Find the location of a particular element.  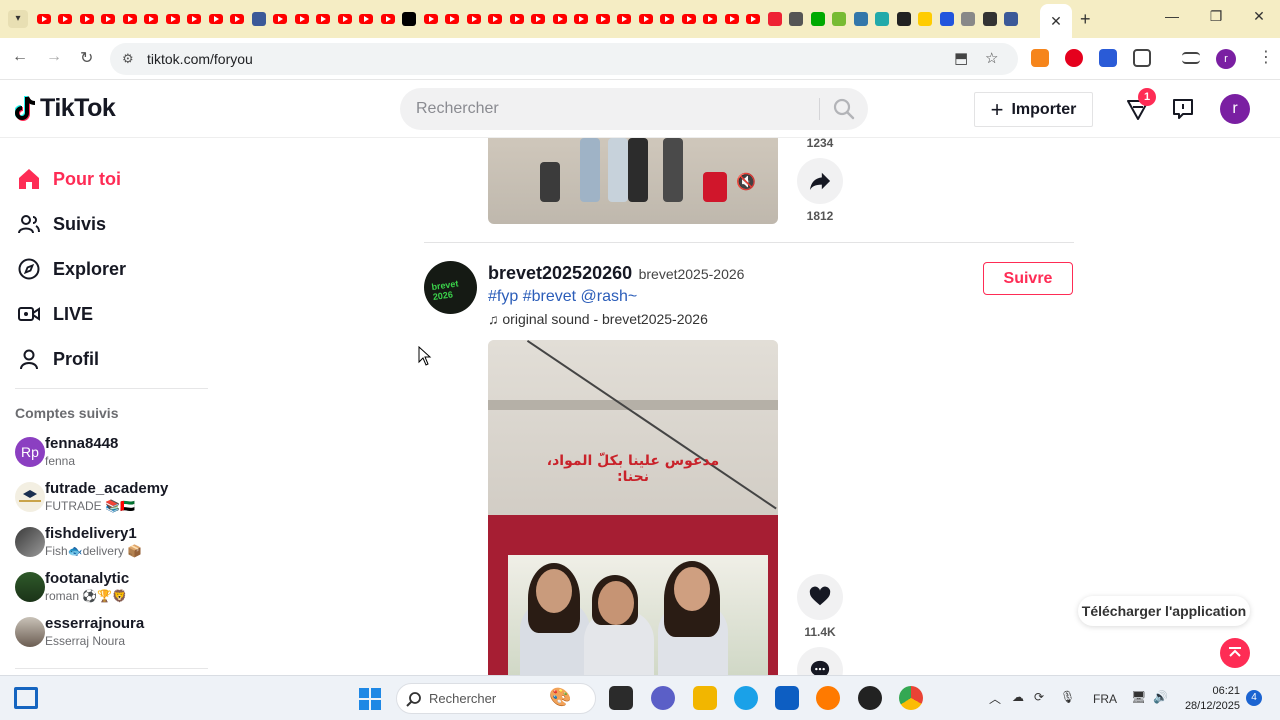

back-icon: ← is located at coordinates (20, 57).